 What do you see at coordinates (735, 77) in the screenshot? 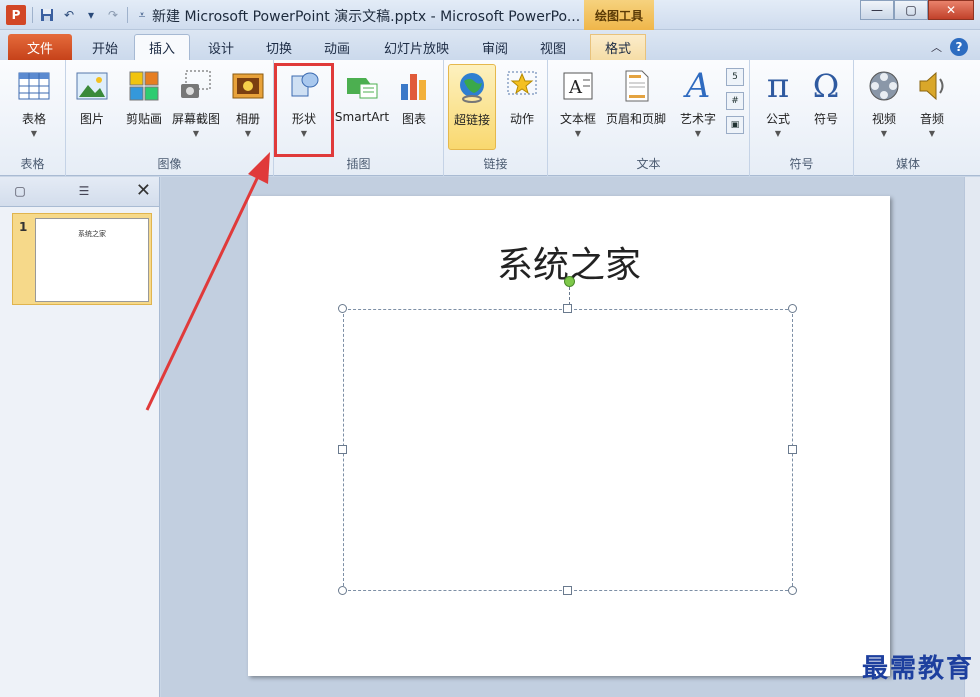
I see `slide-number-icon: 5` at bounding box center [735, 77].